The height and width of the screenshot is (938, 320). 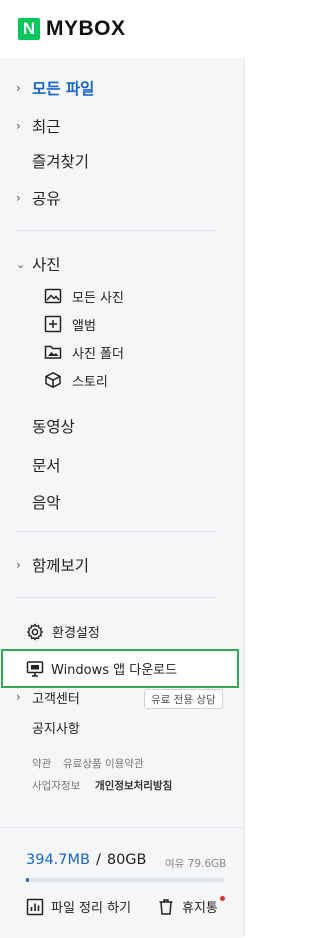 What do you see at coordinates (98, 354) in the screenshot?
I see `nav-photo-folder-label: 사진 폴더` at bounding box center [98, 354].